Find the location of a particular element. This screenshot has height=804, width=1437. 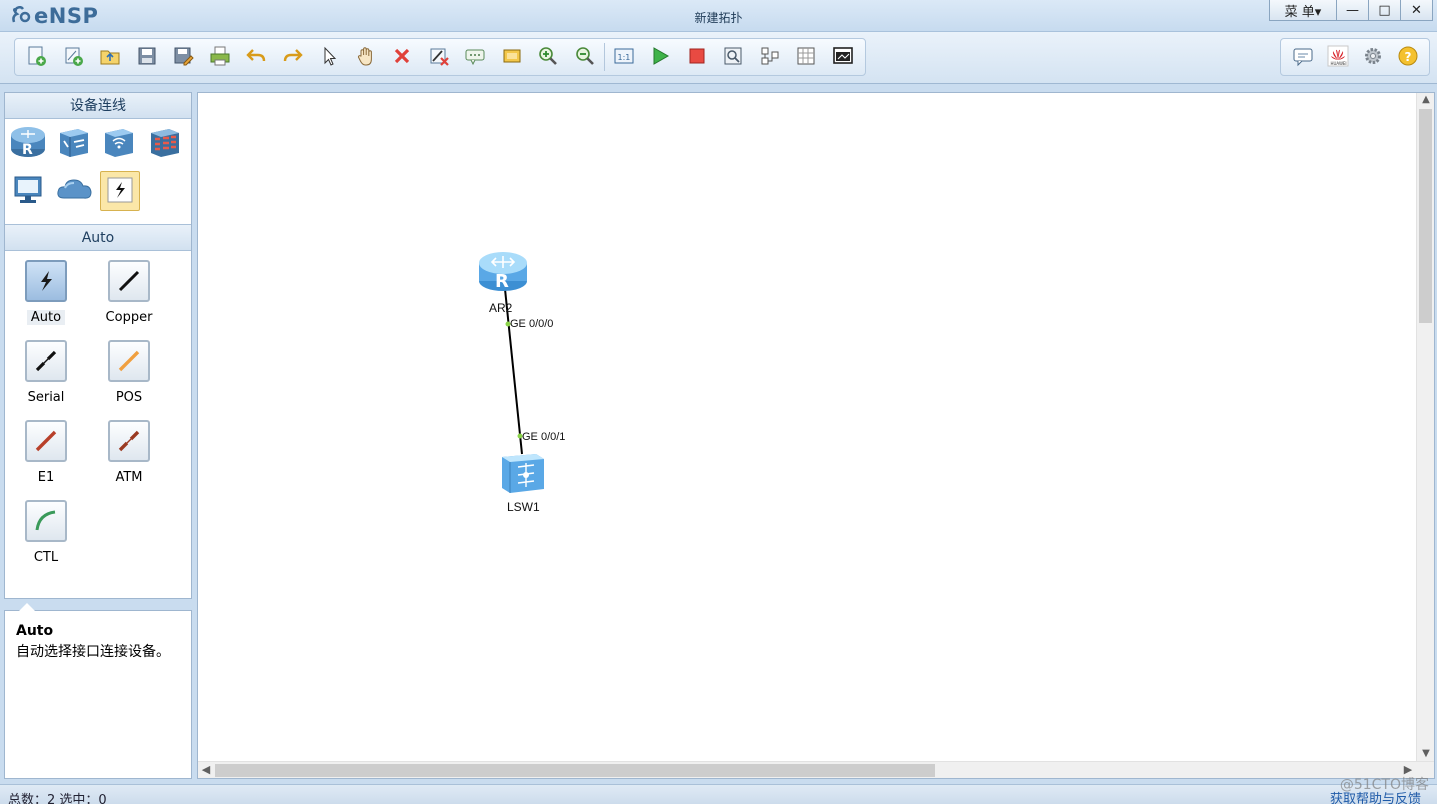

cable-copper: Copper is located at coordinates (129, 296).